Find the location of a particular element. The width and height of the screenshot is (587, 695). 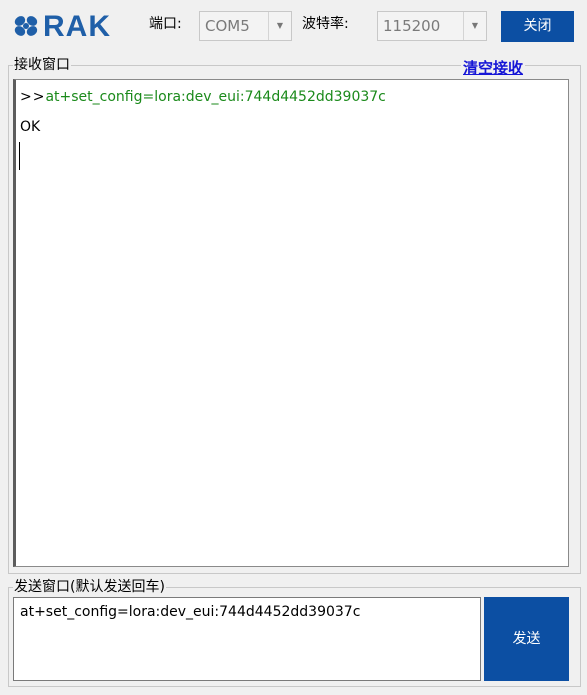

receive-title: 接收窗口 is located at coordinates (42, 65).